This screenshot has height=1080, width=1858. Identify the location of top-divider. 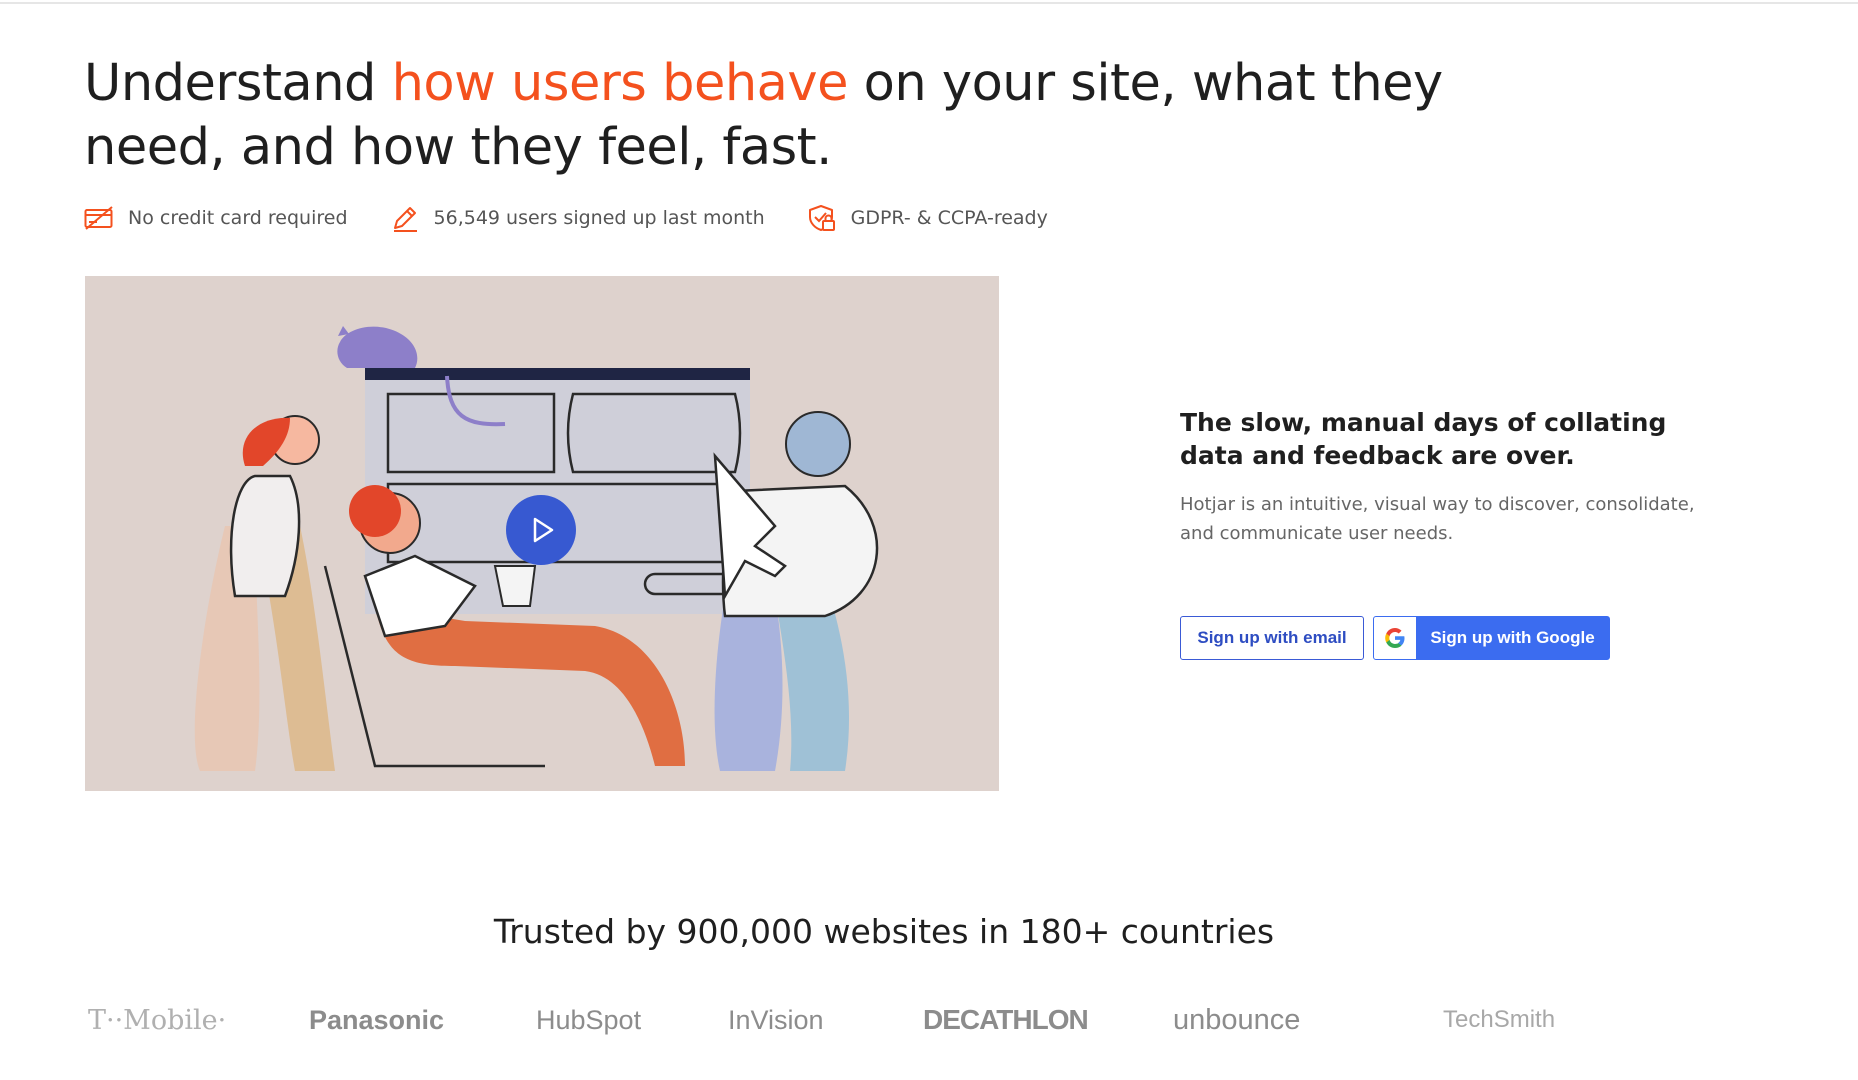
(929, 2).